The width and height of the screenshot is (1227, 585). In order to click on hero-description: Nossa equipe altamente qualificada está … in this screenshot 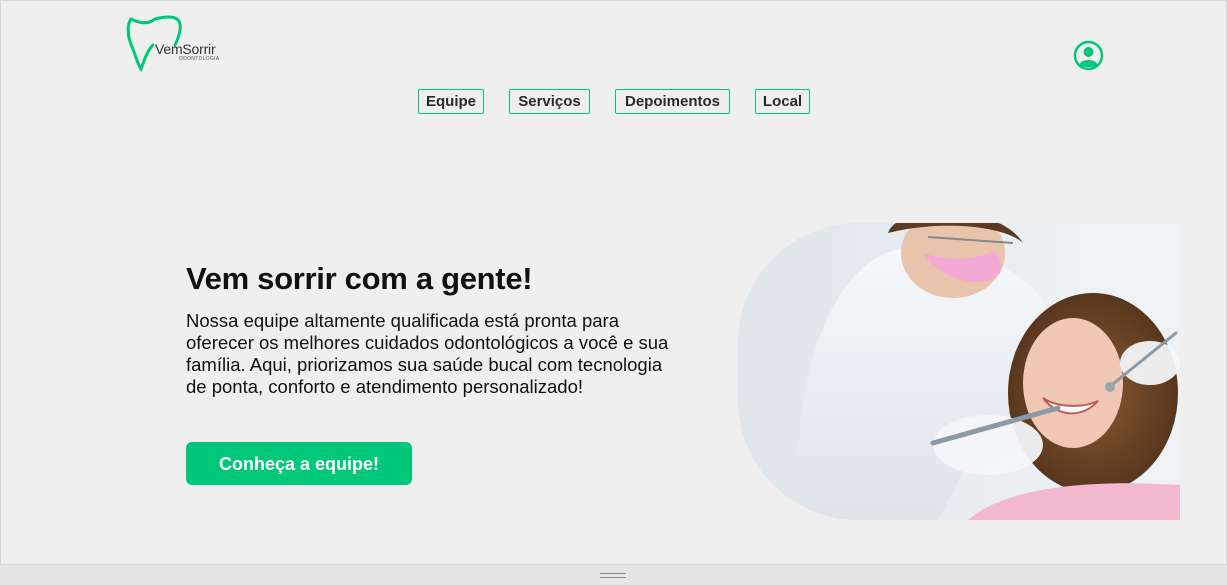, I will do `click(427, 353)`.